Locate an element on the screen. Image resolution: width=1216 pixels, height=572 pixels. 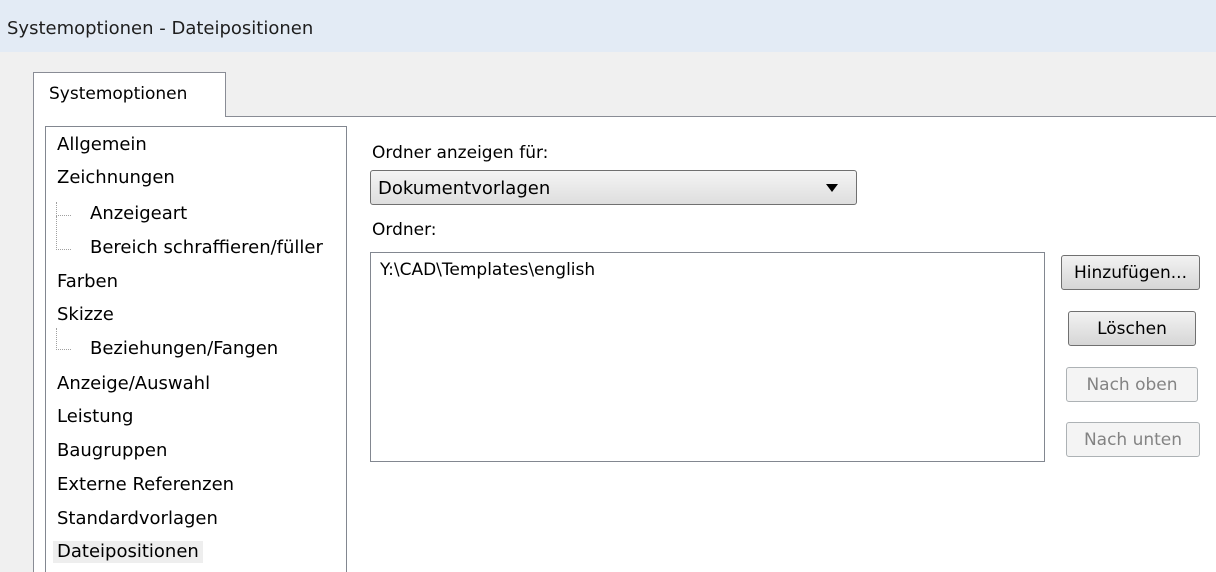
tree-item-label: Skizze is located at coordinates (85, 314).